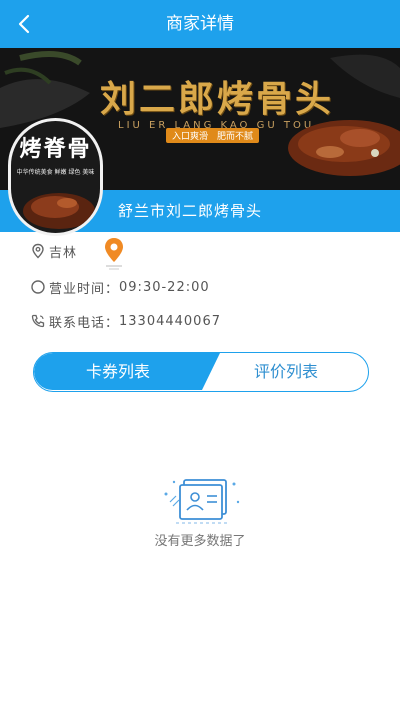  I want to click on phone-icon, so click(38, 321).